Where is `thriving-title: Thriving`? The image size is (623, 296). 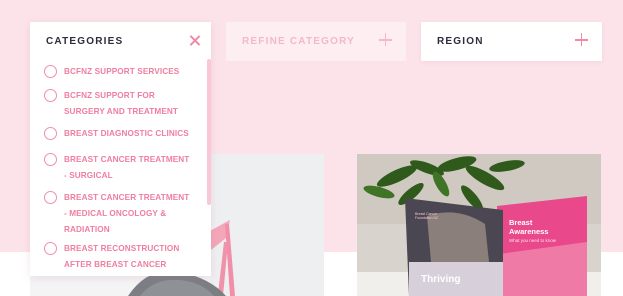
thriving-title: Thriving is located at coordinates (441, 279).